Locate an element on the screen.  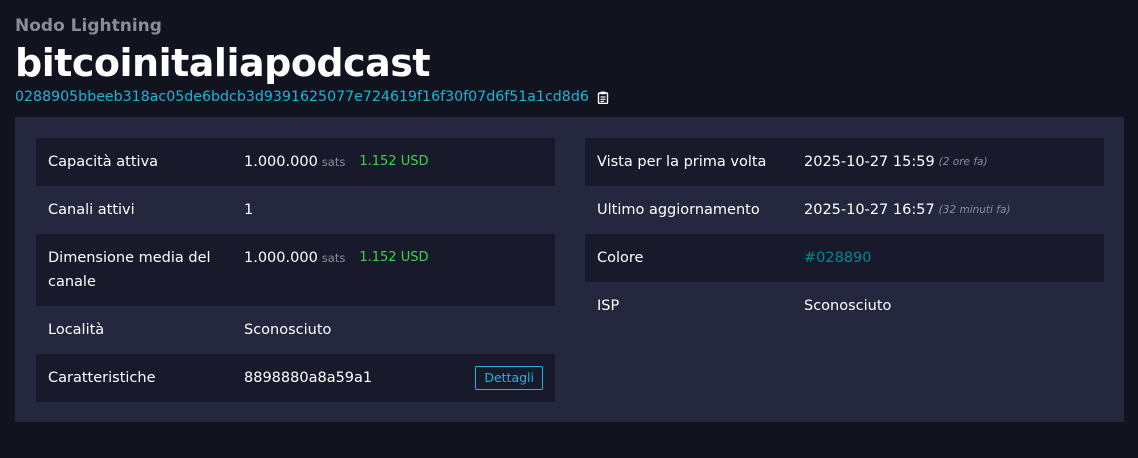
color-row: Colore #028890 is located at coordinates (844, 258).